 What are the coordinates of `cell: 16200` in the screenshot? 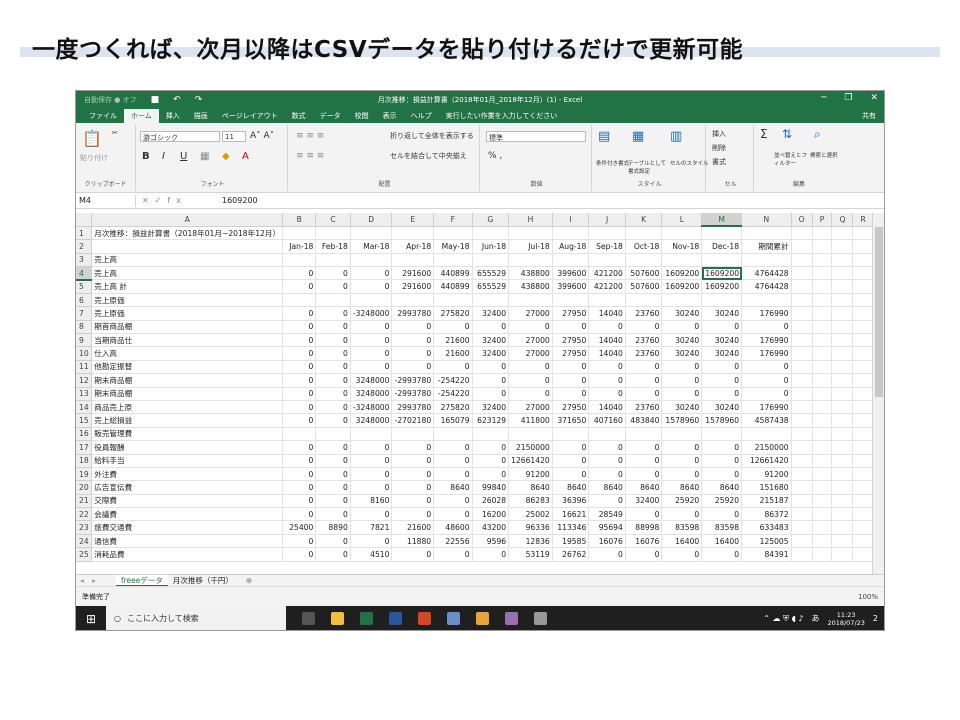 It's located at (491, 514).